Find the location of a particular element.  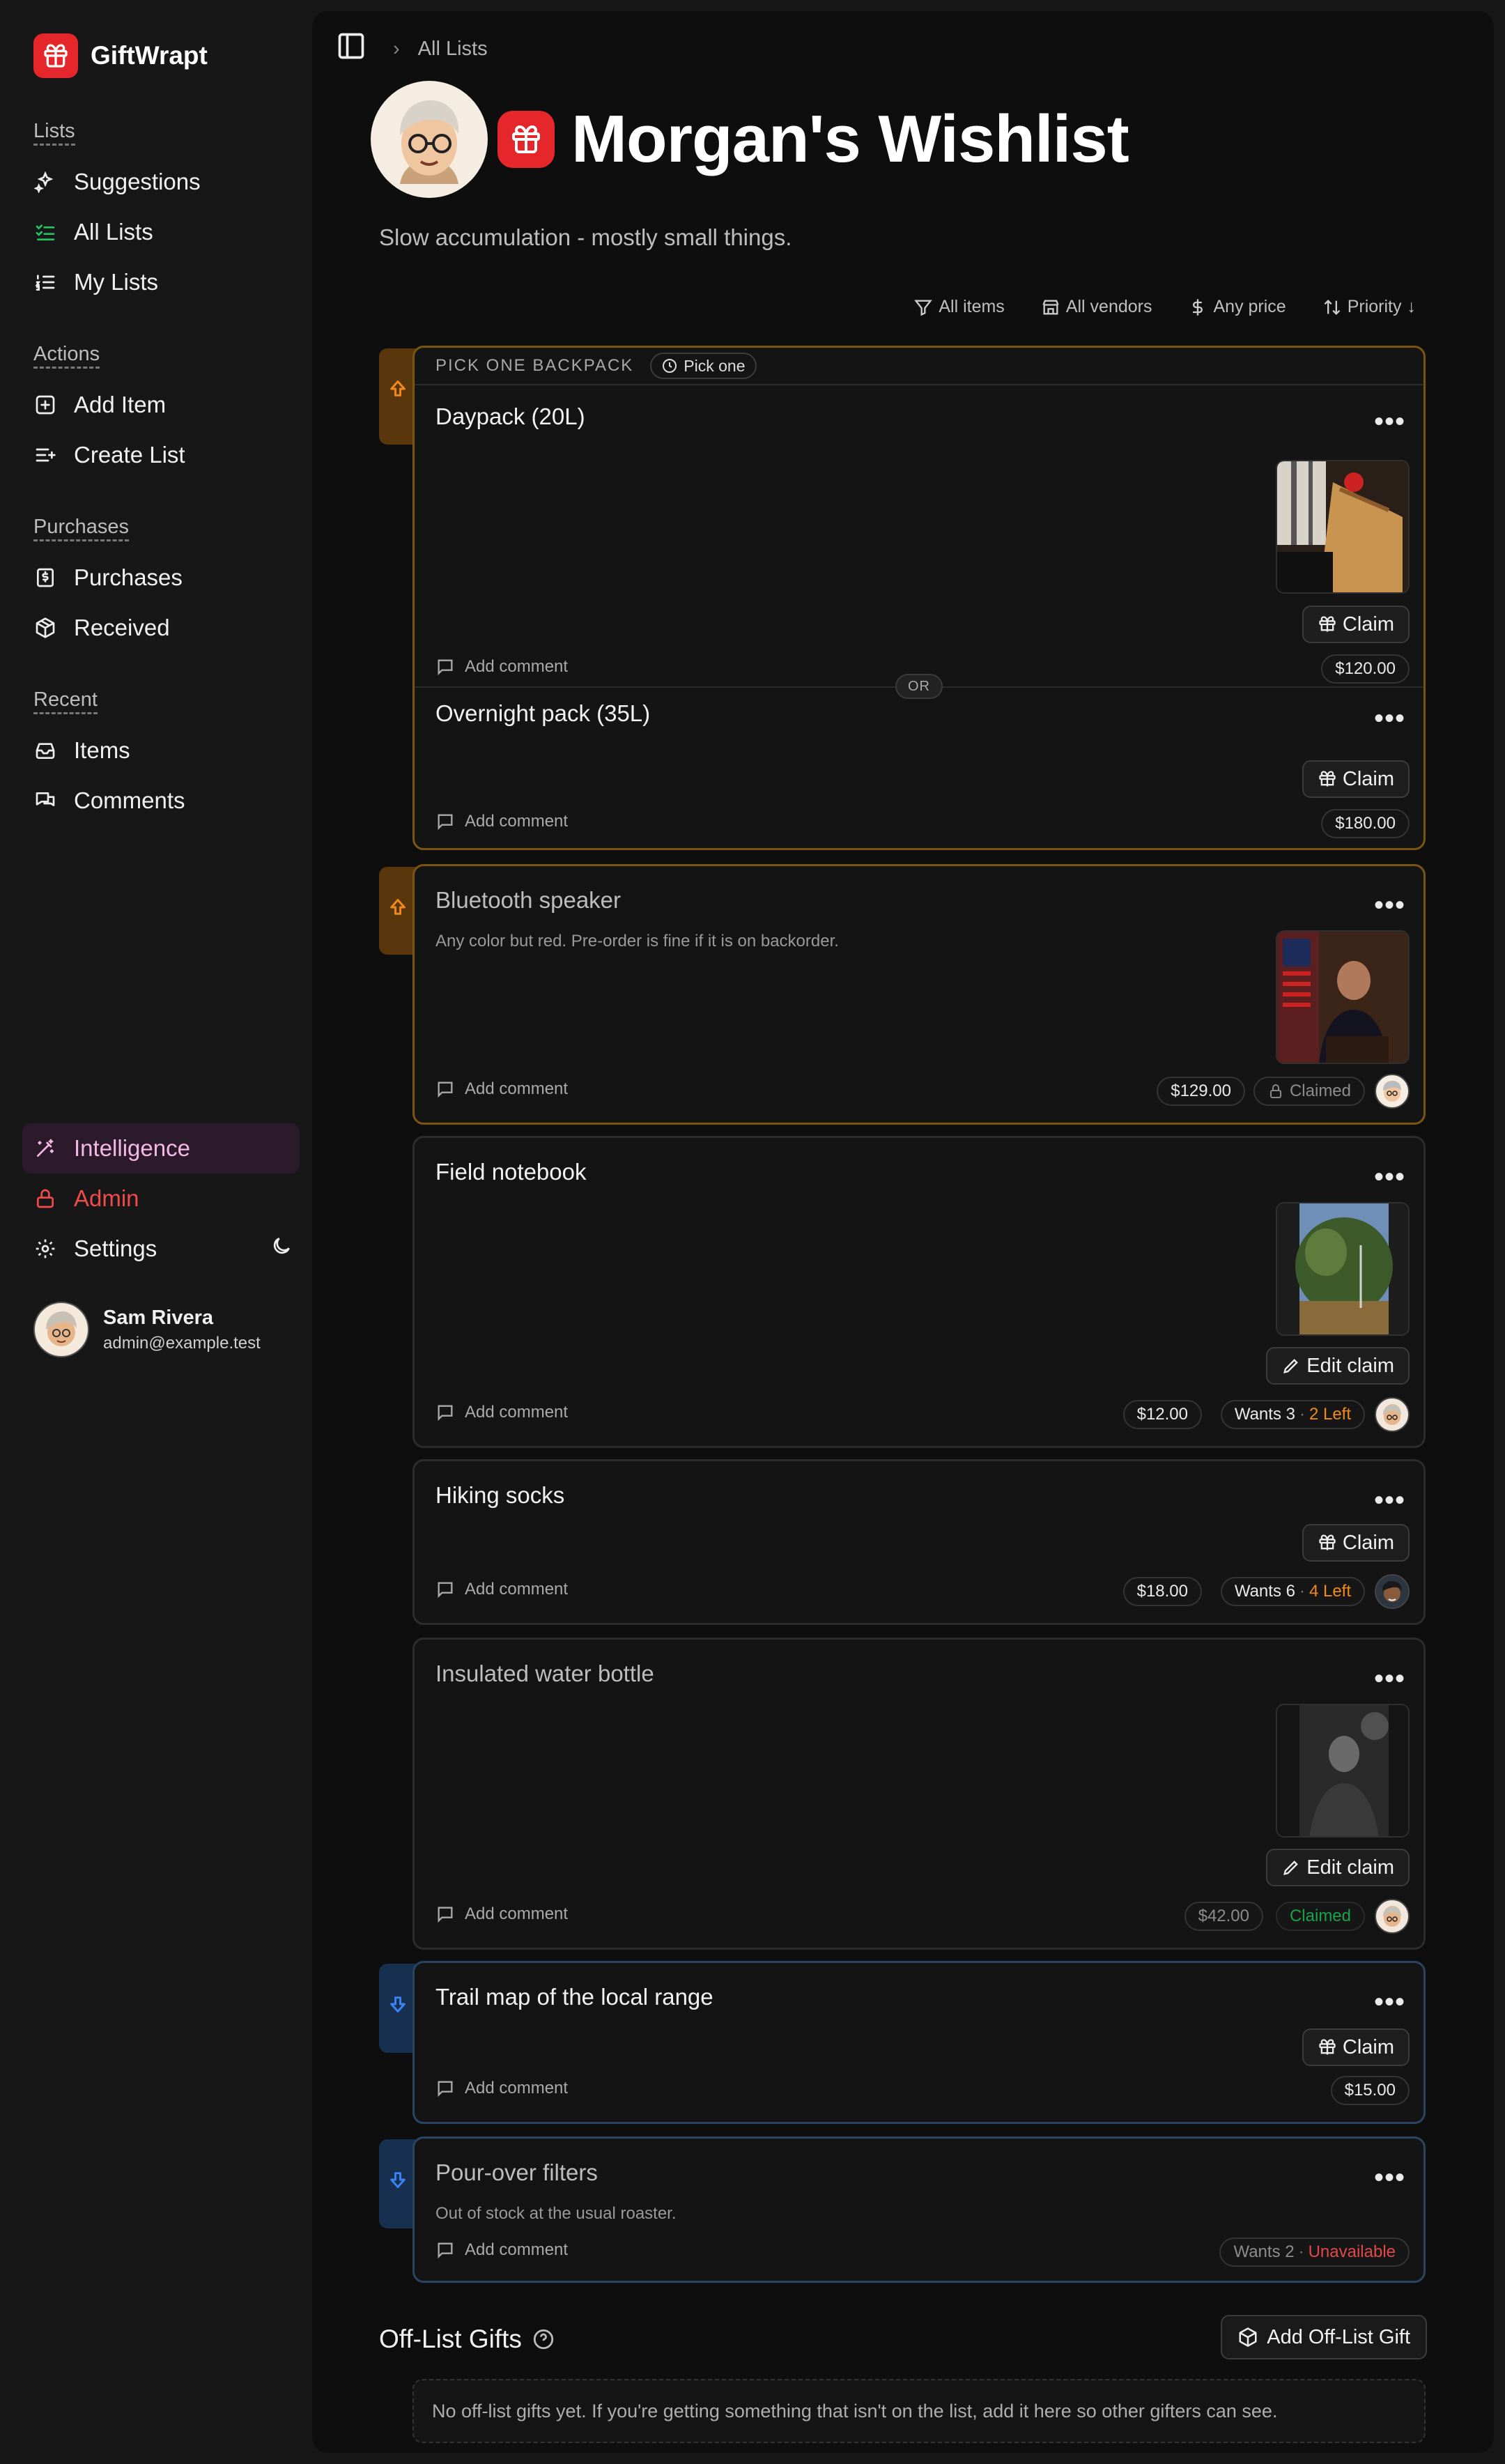

sidebar-item-label: Intelligence is located at coordinates (132, 1148).